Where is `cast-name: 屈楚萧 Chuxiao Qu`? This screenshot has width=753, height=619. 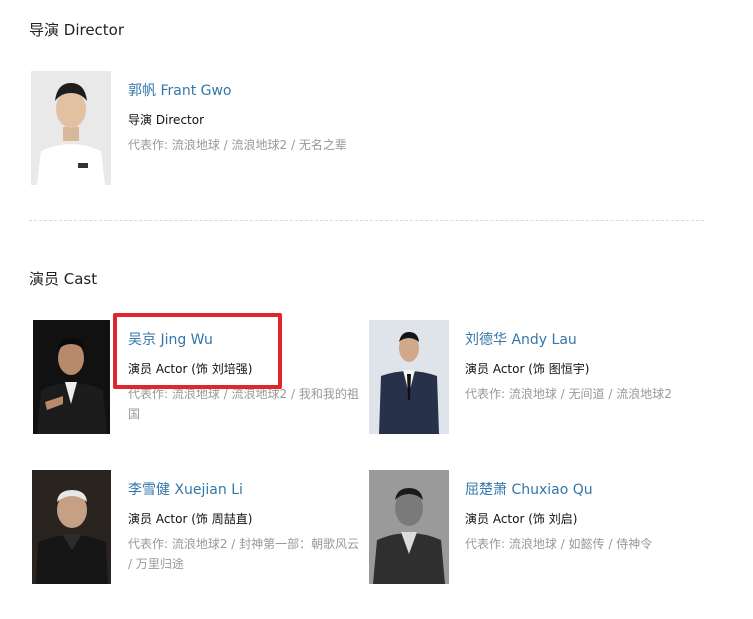 cast-name: 屈楚萧 Chuxiao Qu is located at coordinates (529, 489).